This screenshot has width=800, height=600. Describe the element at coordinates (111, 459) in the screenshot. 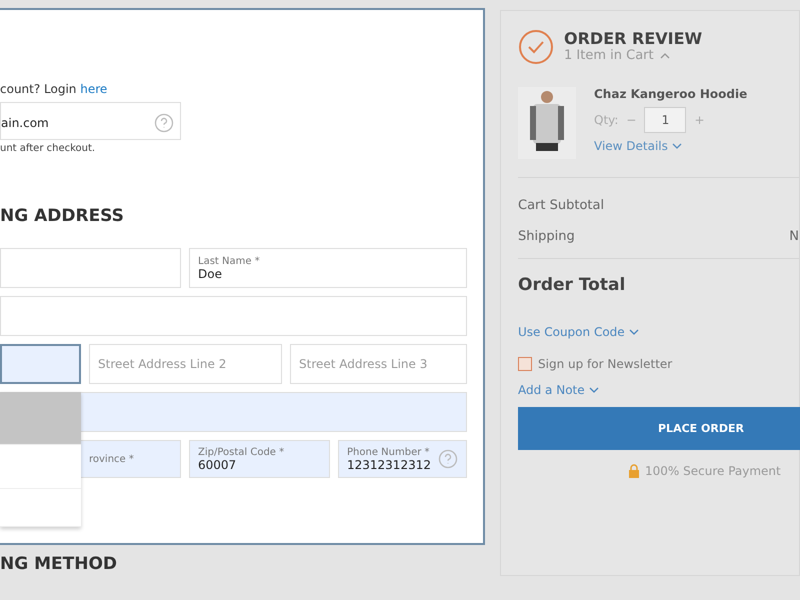

I see `field-label: rovince *` at that location.